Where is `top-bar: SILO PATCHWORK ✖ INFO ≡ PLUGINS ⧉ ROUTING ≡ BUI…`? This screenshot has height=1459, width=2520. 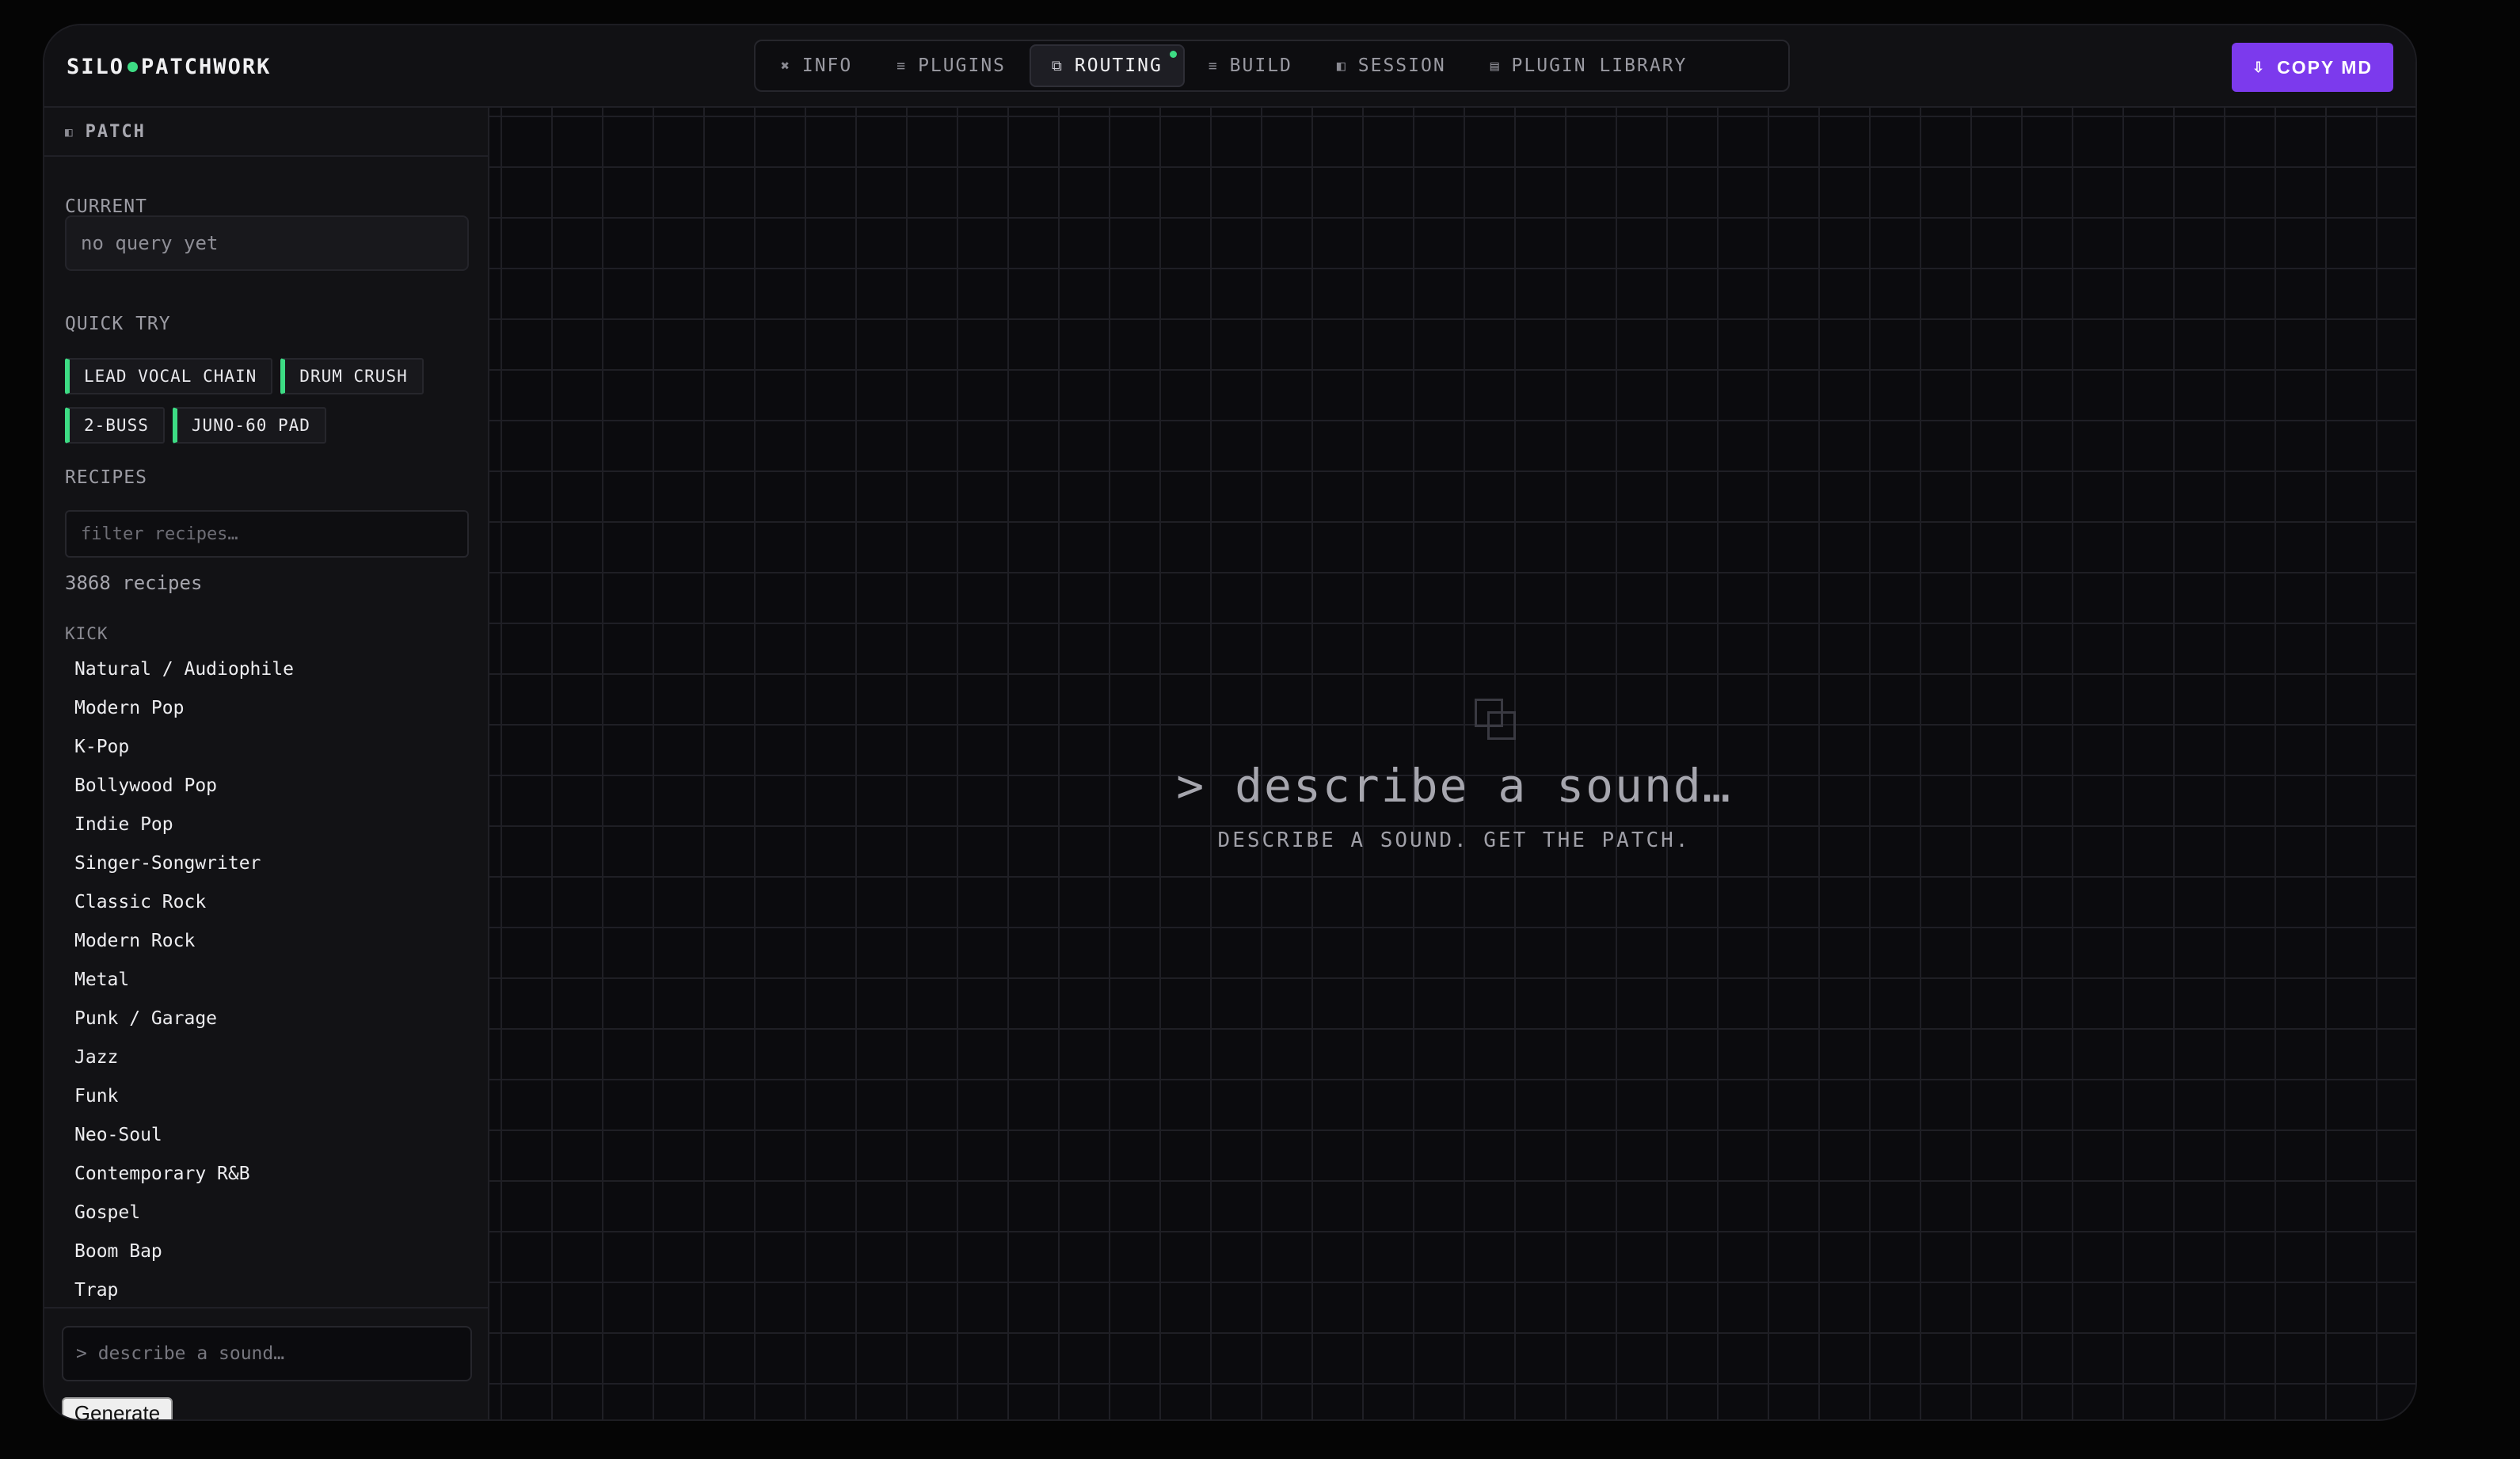
top-bar: SILO PATCHWORK ✖ INFO ≡ PLUGINS ⧉ ROUTING ≡ BUI… is located at coordinates (1229, 66).